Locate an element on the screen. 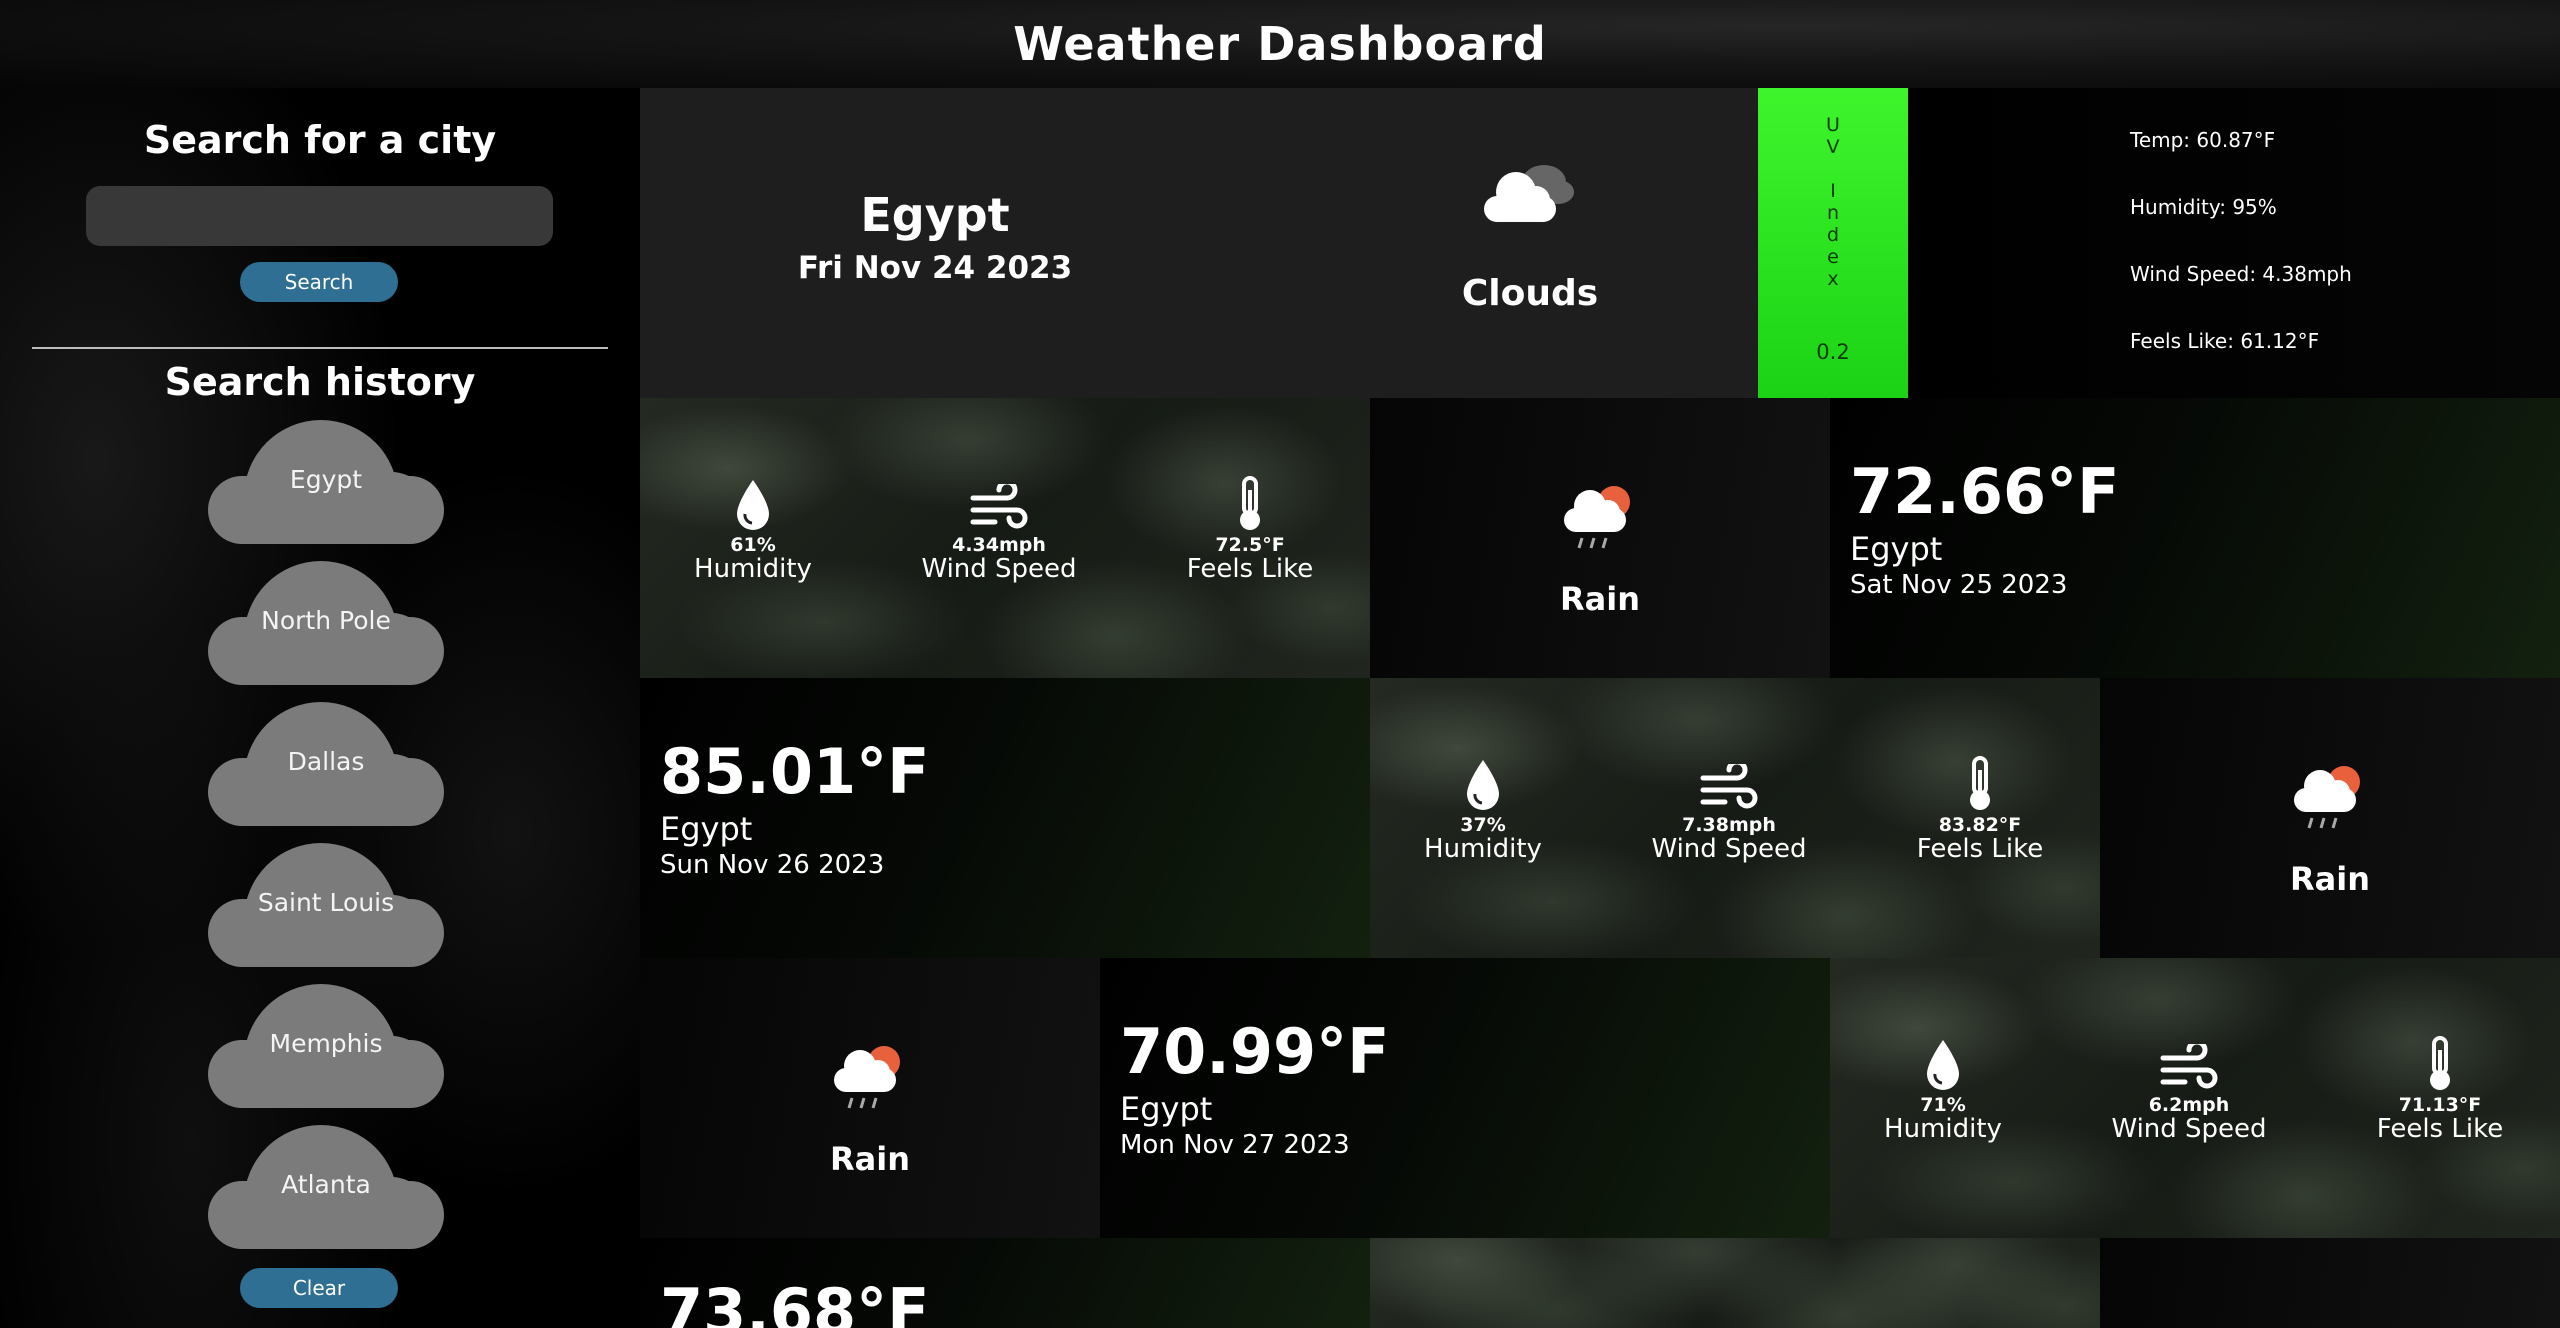 The height and width of the screenshot is (1328, 2560). history-item-memphis: Memphis is located at coordinates (326, 1046).